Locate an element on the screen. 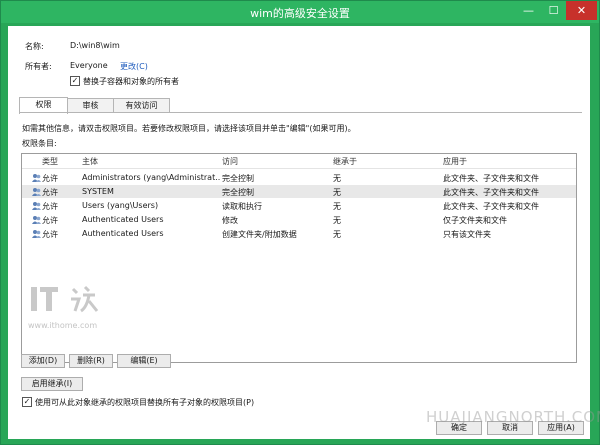 The width and height of the screenshot is (600, 445). enable-inheritance-button: 启用继承(I) is located at coordinates (52, 384).